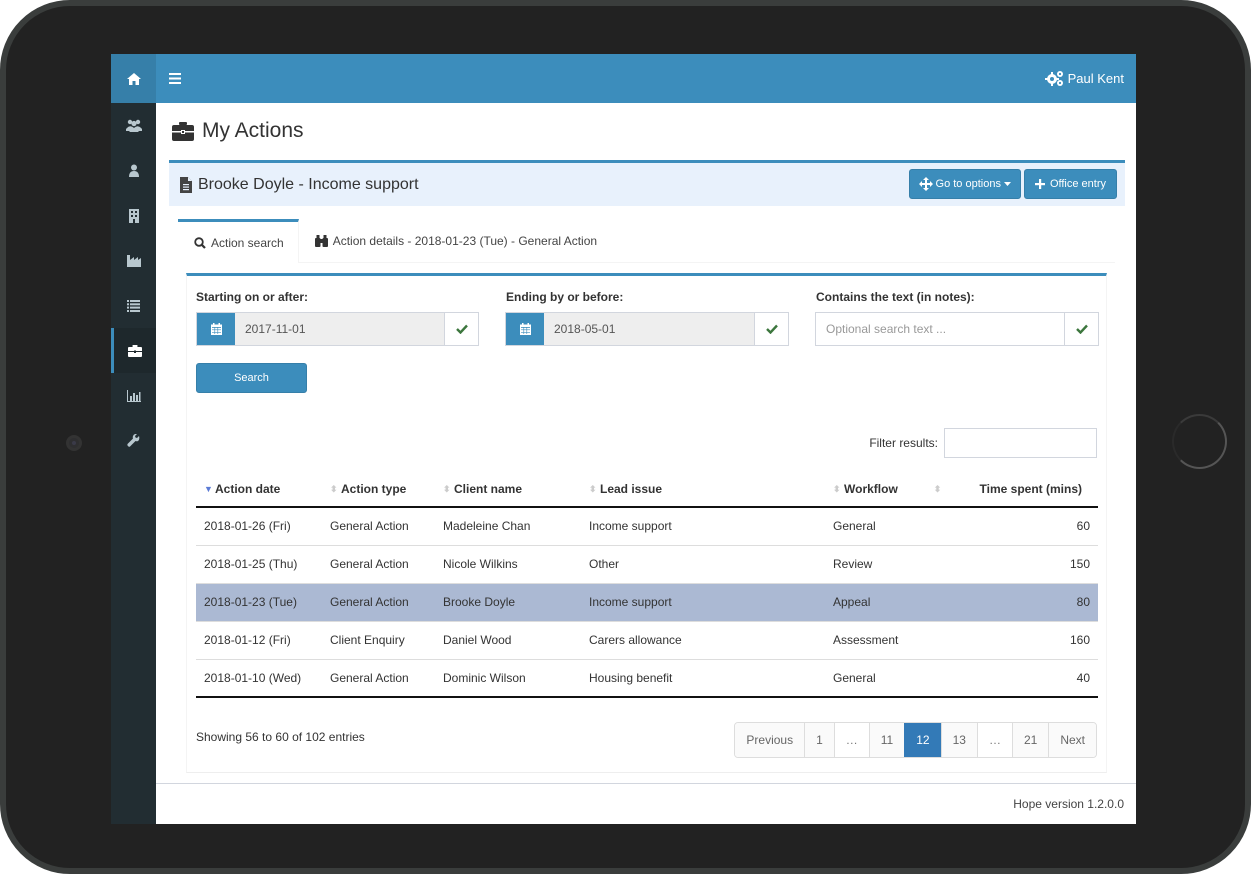 The image size is (1251, 874). Describe the element at coordinates (259, 564) in the screenshot. I see `cell-action-date: 2018-01-25 (Thu)` at that location.